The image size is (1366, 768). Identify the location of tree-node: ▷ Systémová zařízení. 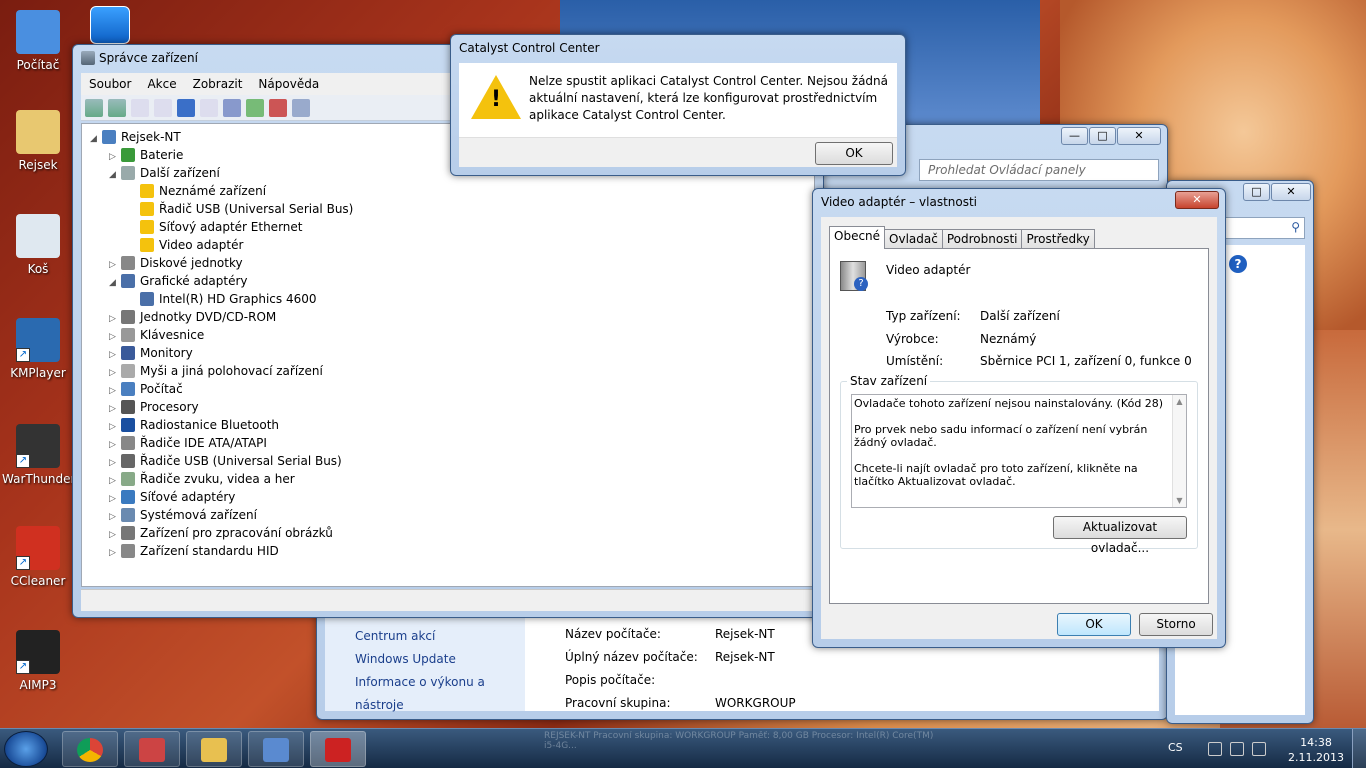
(221, 515).